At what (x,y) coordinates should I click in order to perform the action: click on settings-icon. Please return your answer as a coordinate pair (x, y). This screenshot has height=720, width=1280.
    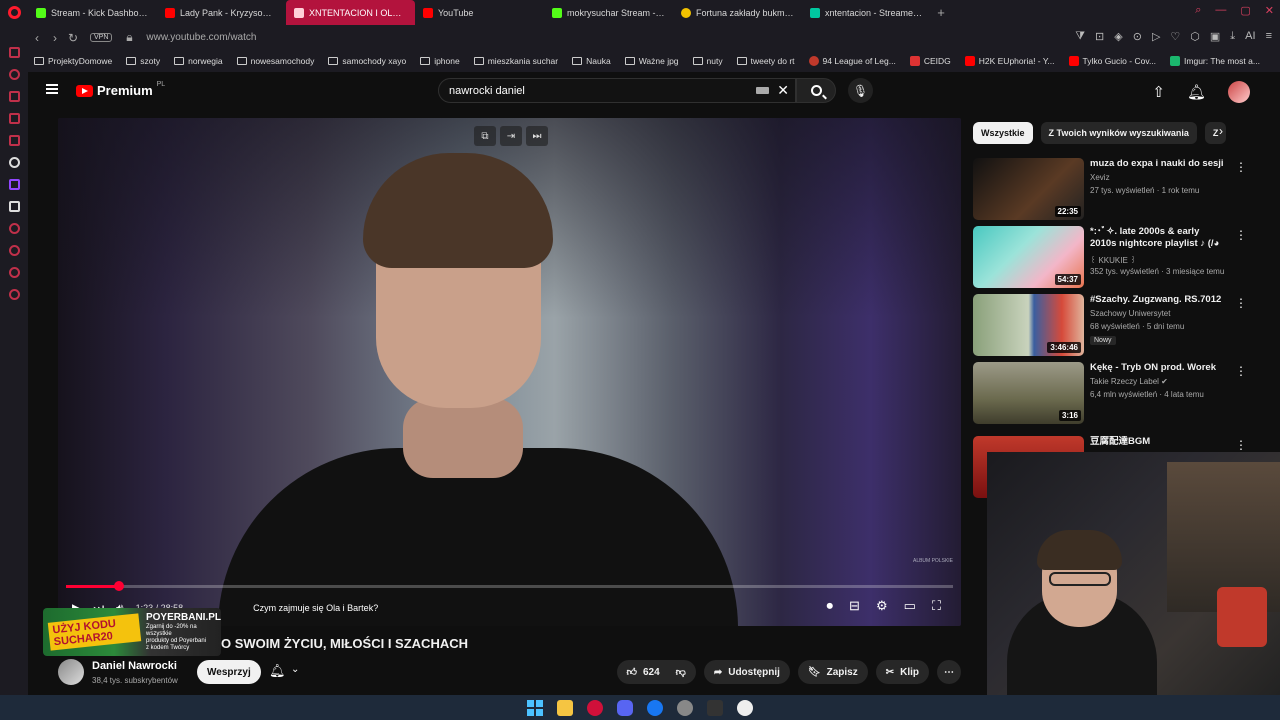
    Looking at the image, I should click on (14, 294).